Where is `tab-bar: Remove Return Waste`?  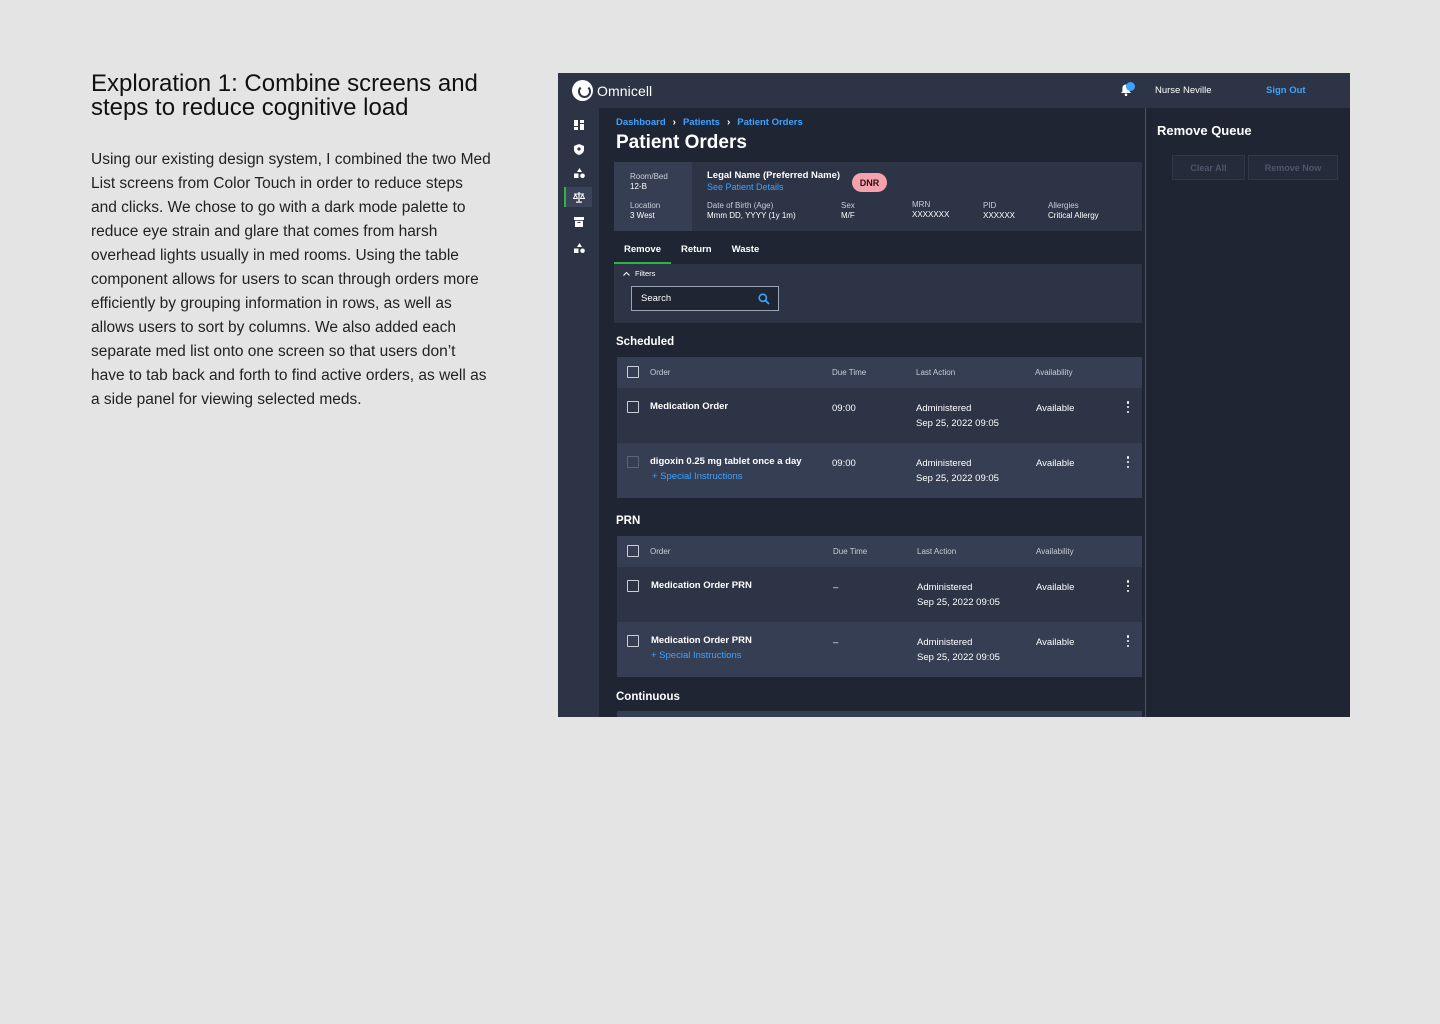
tab-bar: Remove Return Waste is located at coordinates (691, 252).